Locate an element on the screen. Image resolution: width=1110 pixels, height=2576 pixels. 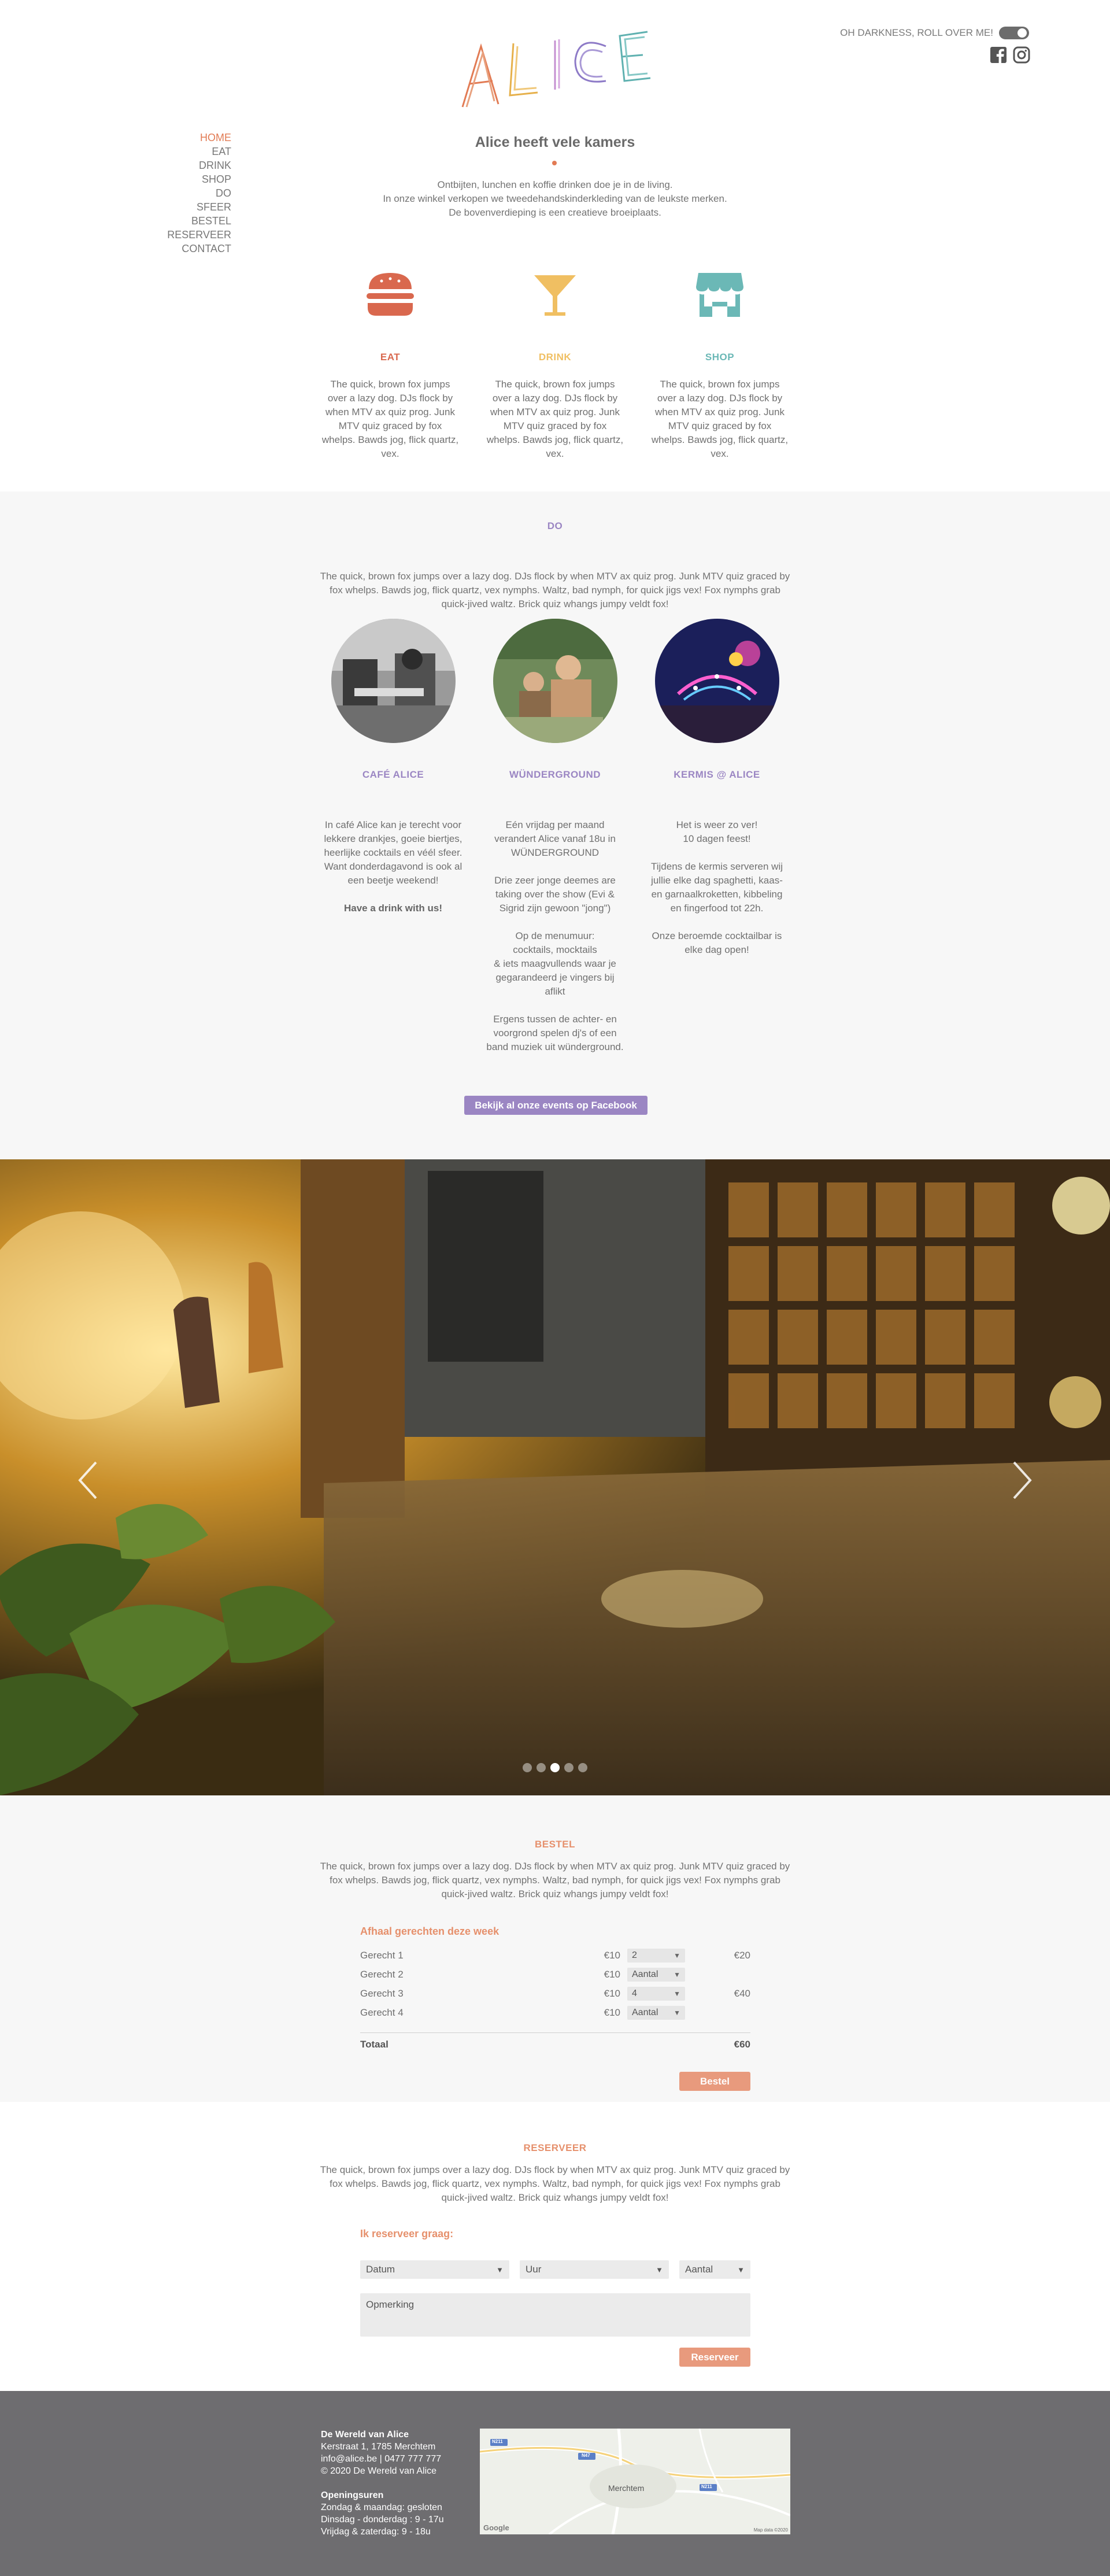
nav-item-bestel: BESTEL is located at coordinates (199, 221).